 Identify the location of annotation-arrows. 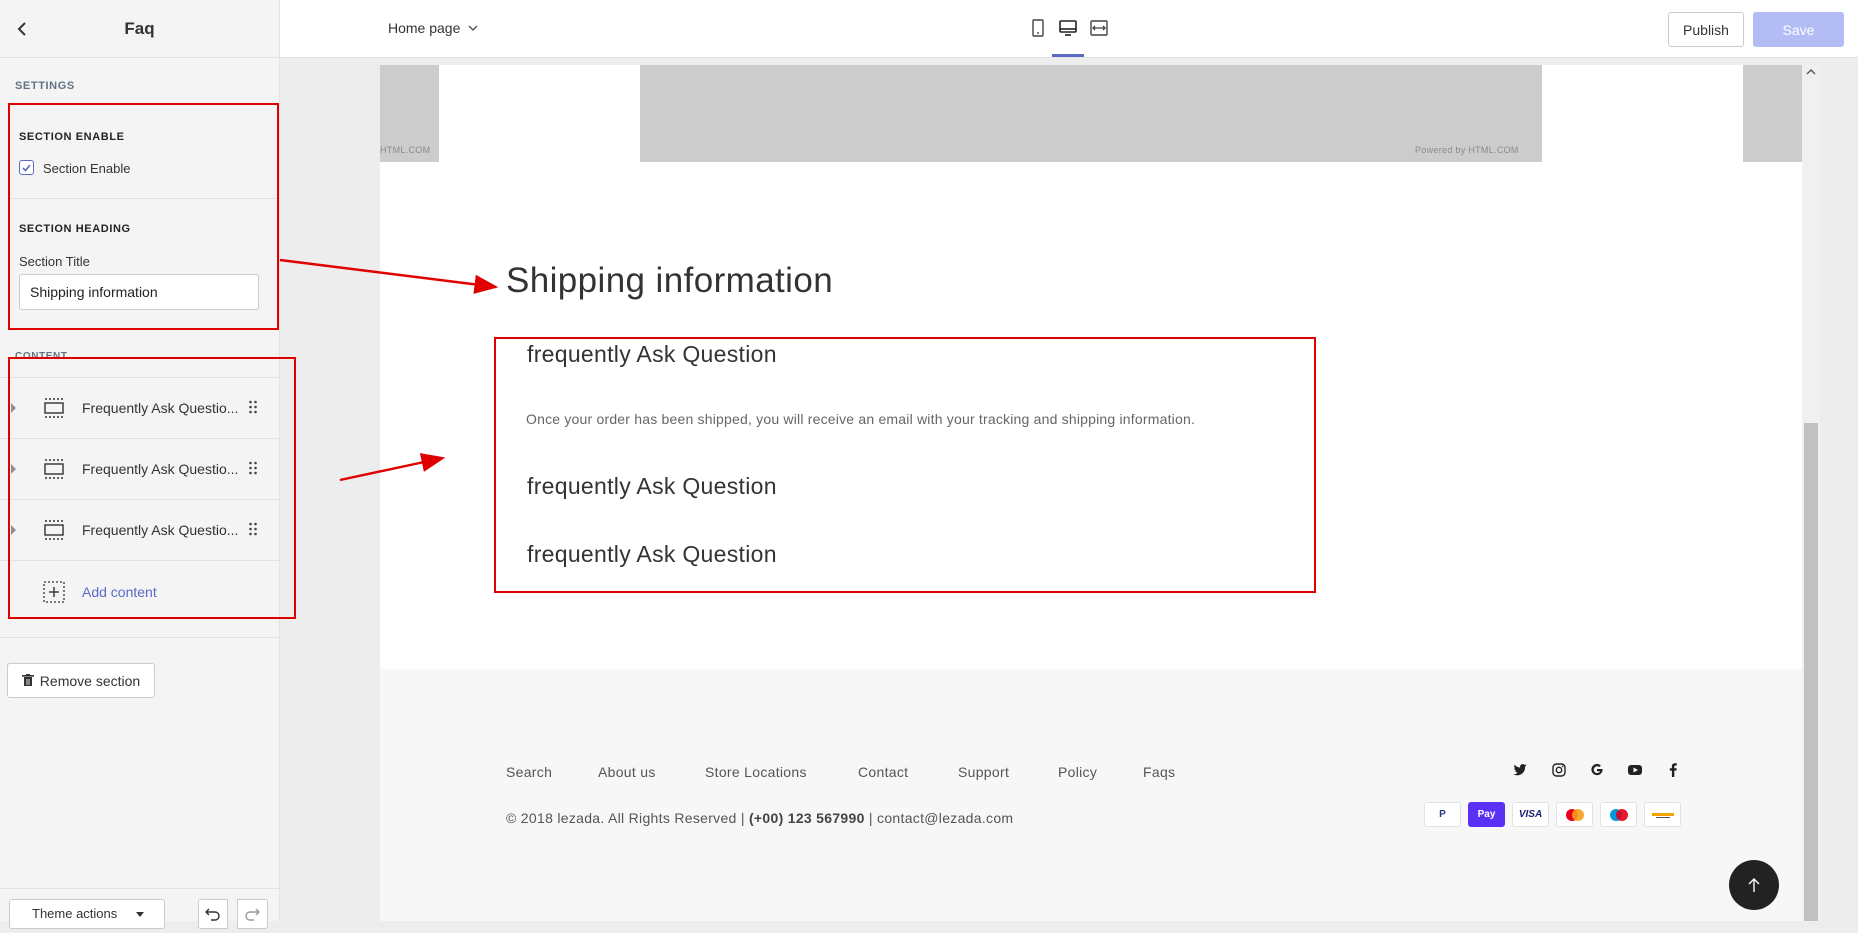
(389, 370).